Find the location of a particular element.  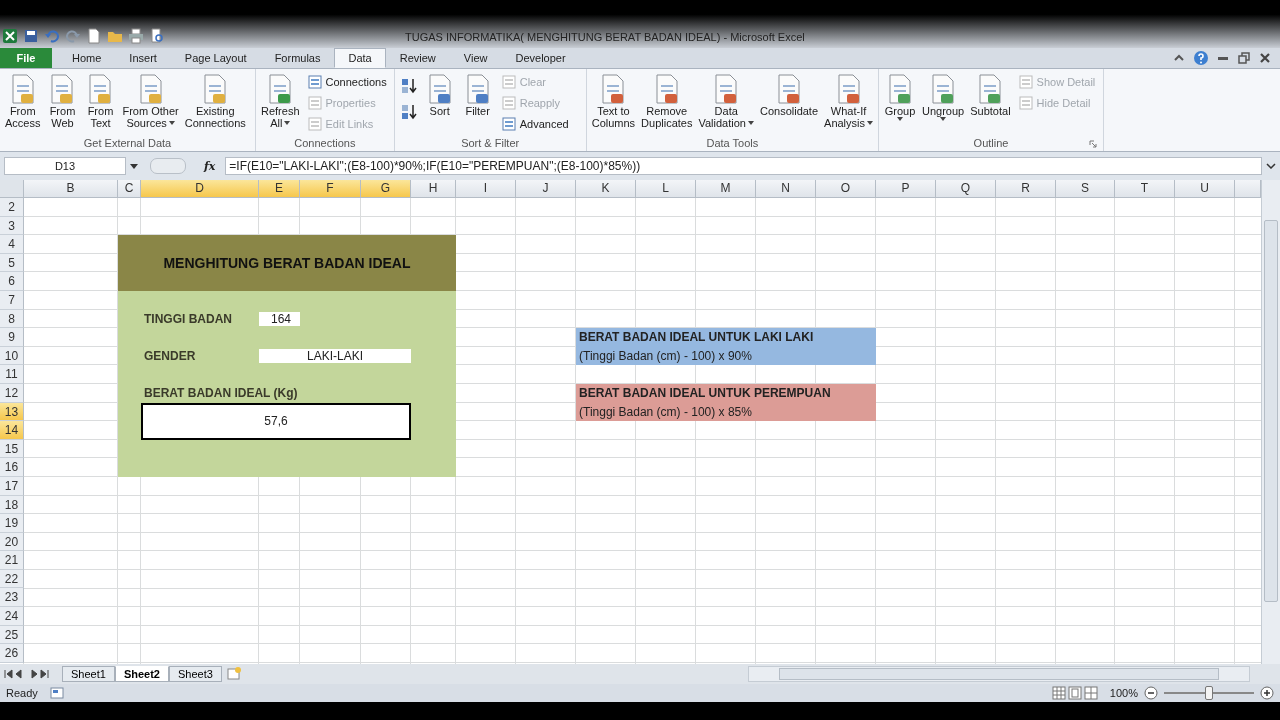

row-header: 16 is located at coordinates (12, 467).